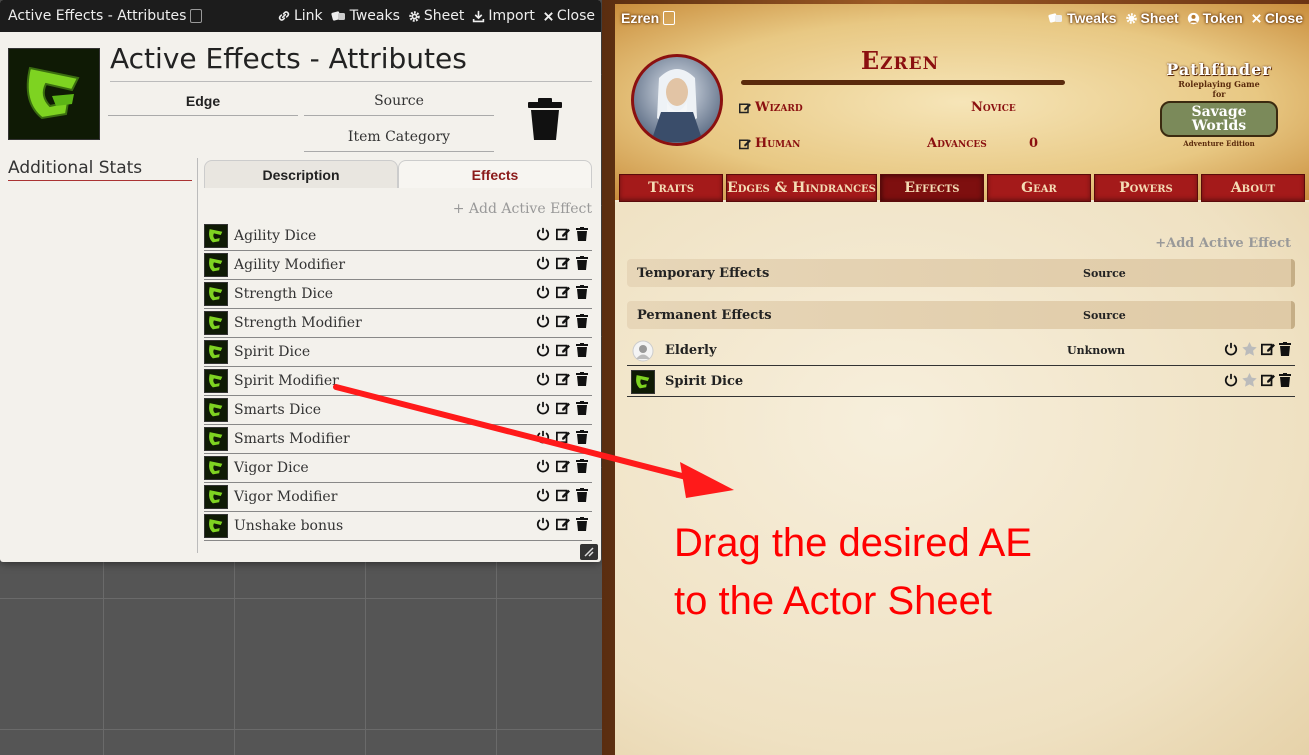 Image resolution: width=1309 pixels, height=755 pixels. Describe the element at coordinates (398, 410) in the screenshot. I see `effect-row: Smarts Dice` at that location.